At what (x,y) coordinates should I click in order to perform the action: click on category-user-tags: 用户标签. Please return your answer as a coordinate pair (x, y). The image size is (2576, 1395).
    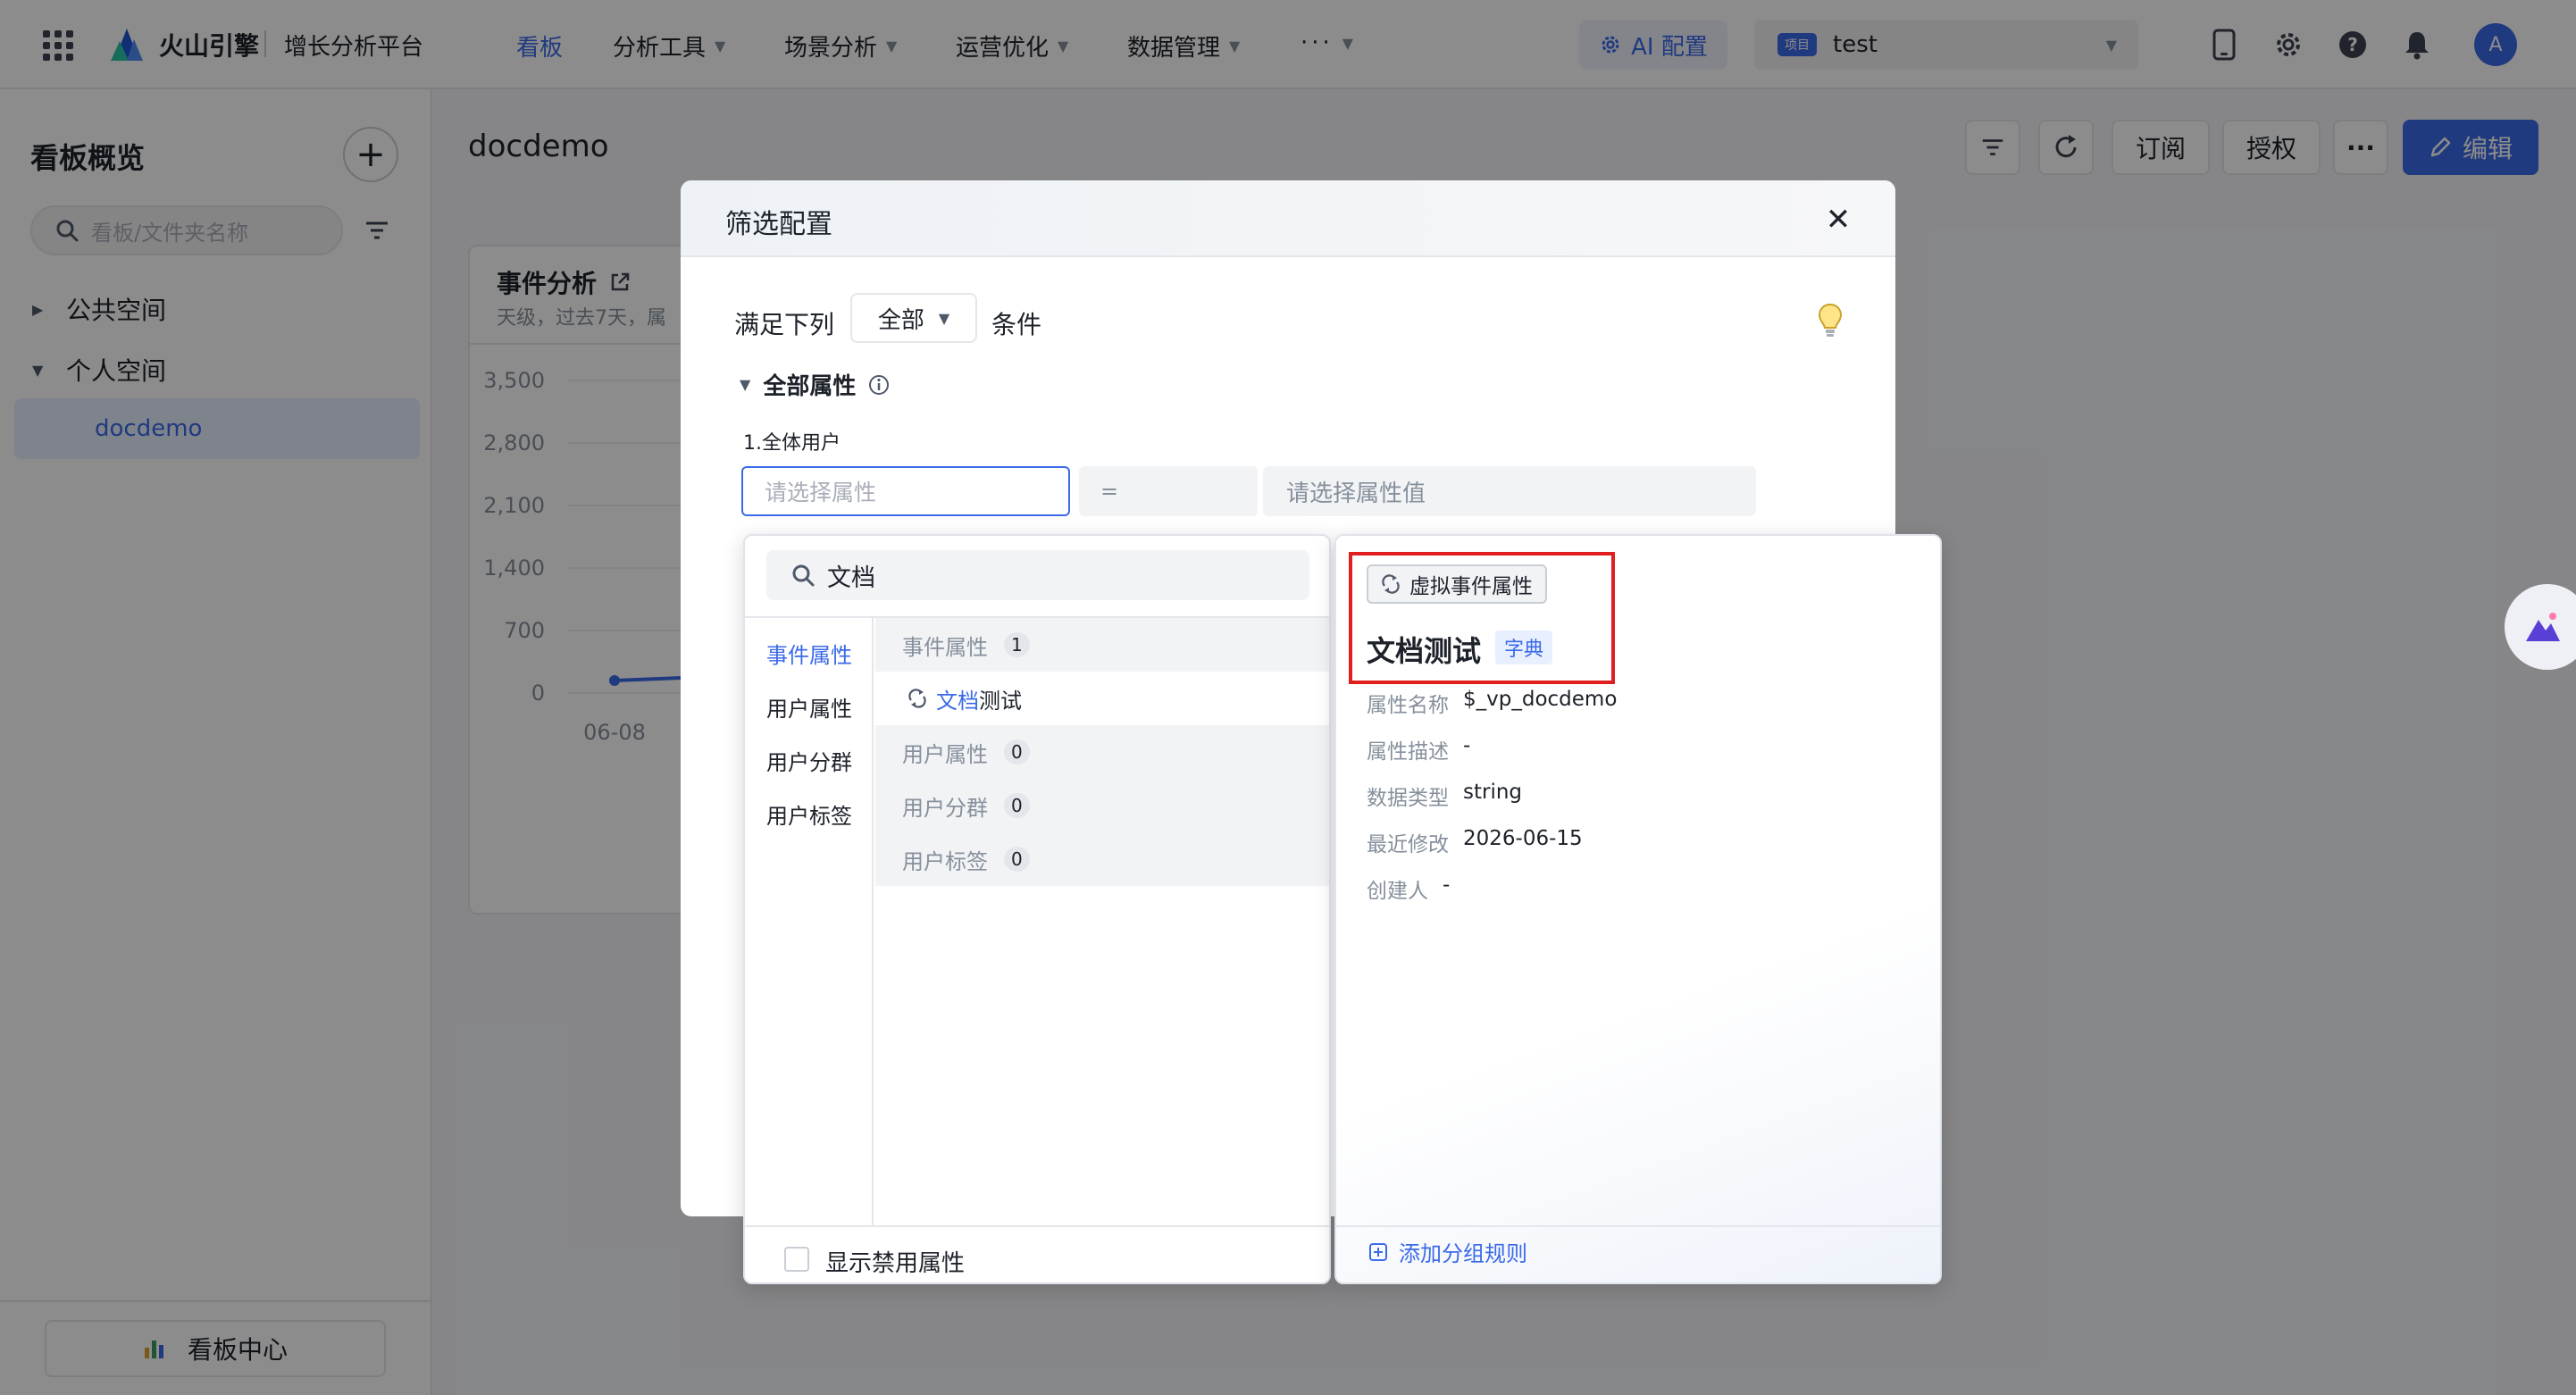
    Looking at the image, I should click on (809, 814).